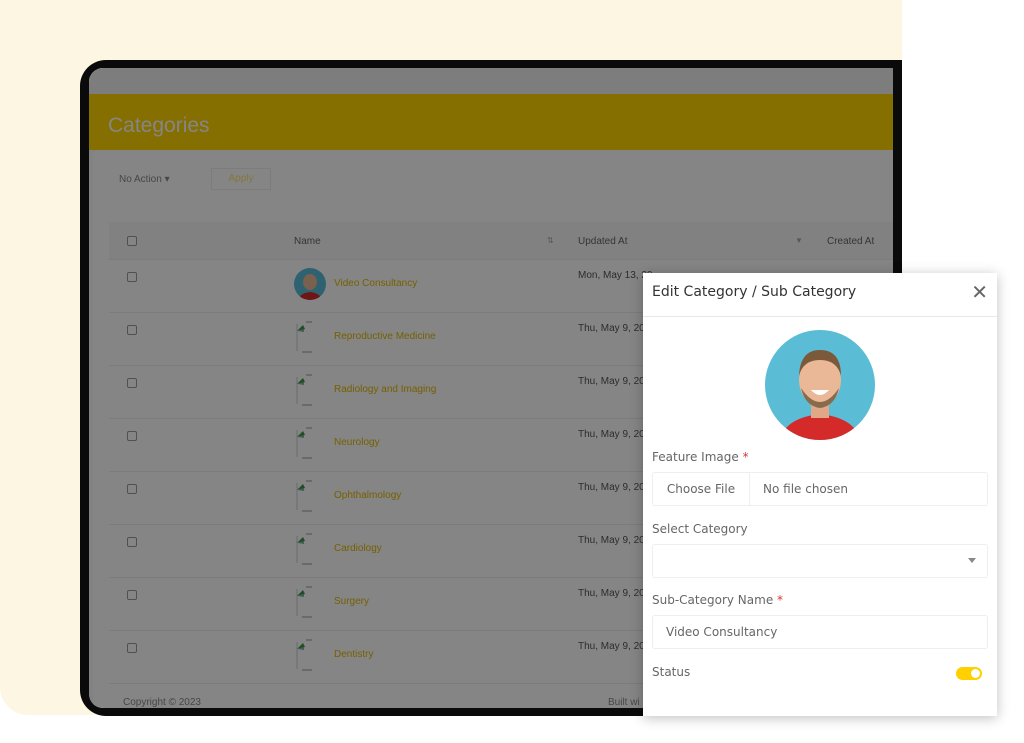  I want to click on subcategory-name-label: Sub-Category Name *, so click(718, 600).